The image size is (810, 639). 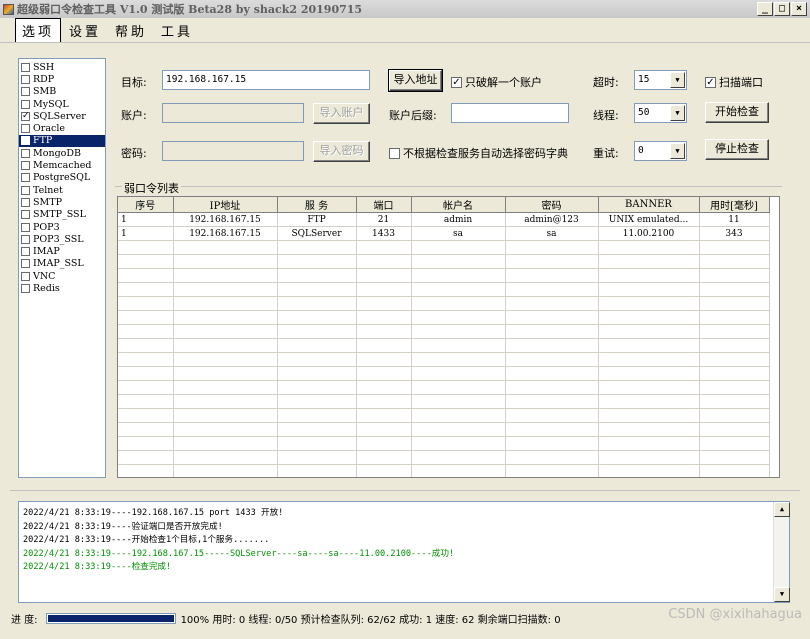 What do you see at coordinates (266, 80) in the screenshot?
I see `target-input: 192.168.167.15` at bounding box center [266, 80].